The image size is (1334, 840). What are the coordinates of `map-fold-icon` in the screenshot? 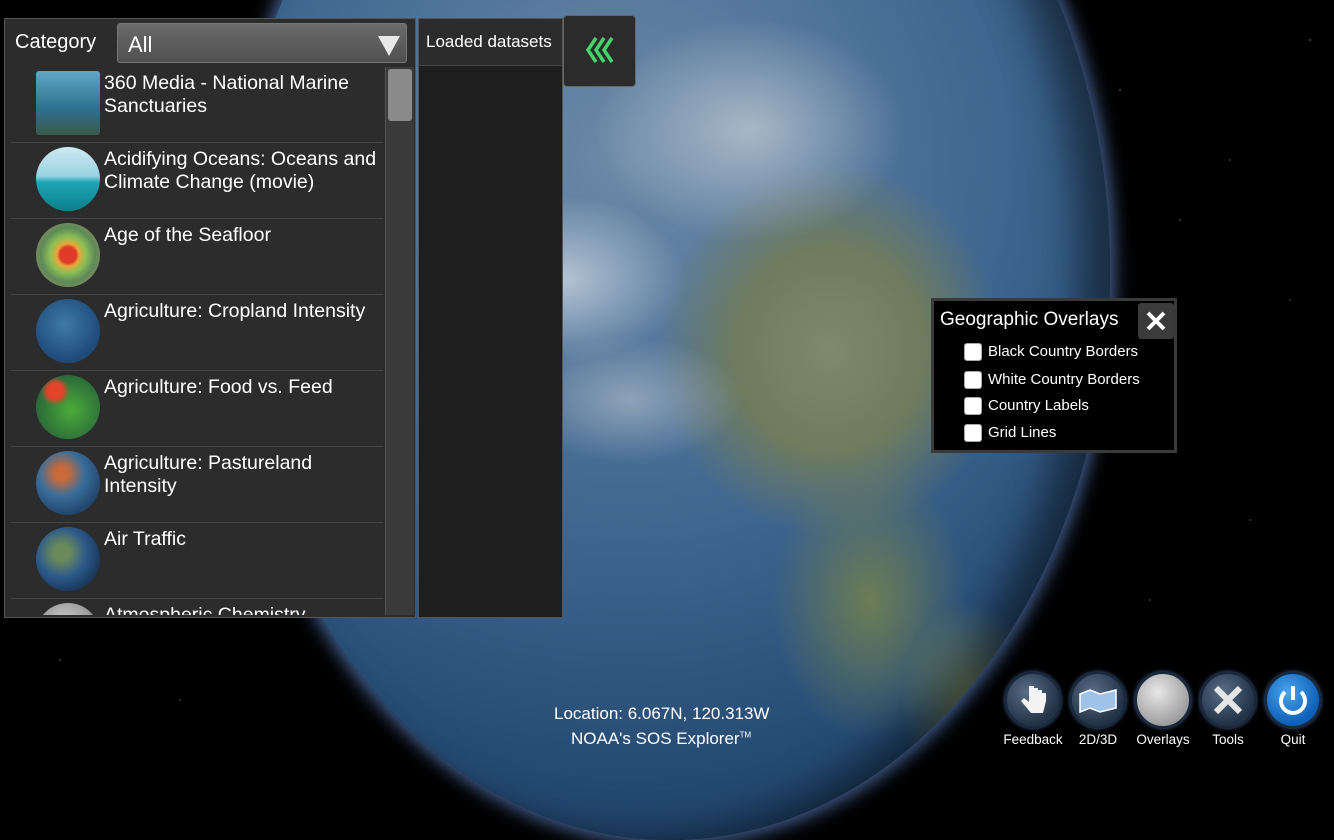 It's located at (1098, 700).